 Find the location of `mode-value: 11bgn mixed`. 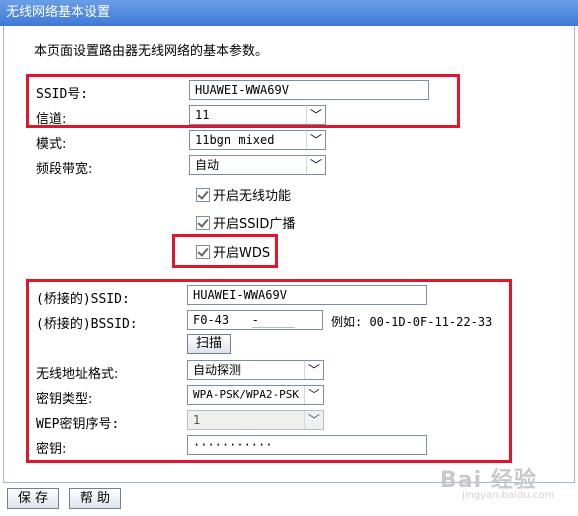

mode-value: 11bgn mixed is located at coordinates (235, 140).